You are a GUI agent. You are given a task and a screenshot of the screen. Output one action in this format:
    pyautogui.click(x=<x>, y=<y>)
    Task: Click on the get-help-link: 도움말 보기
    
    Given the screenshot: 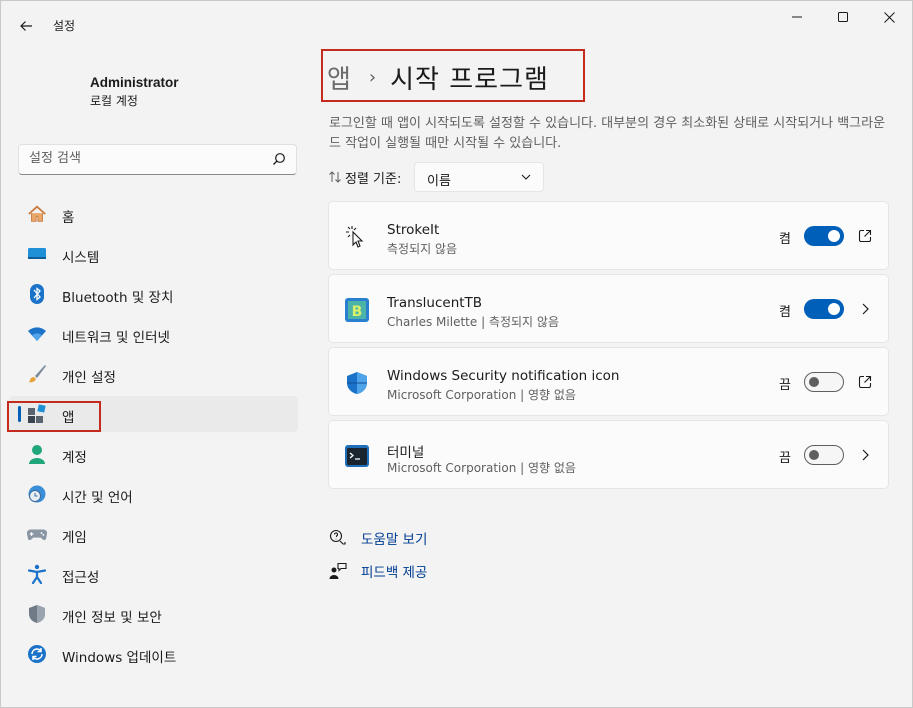 What is the action you would take?
    pyautogui.click(x=377, y=537)
    